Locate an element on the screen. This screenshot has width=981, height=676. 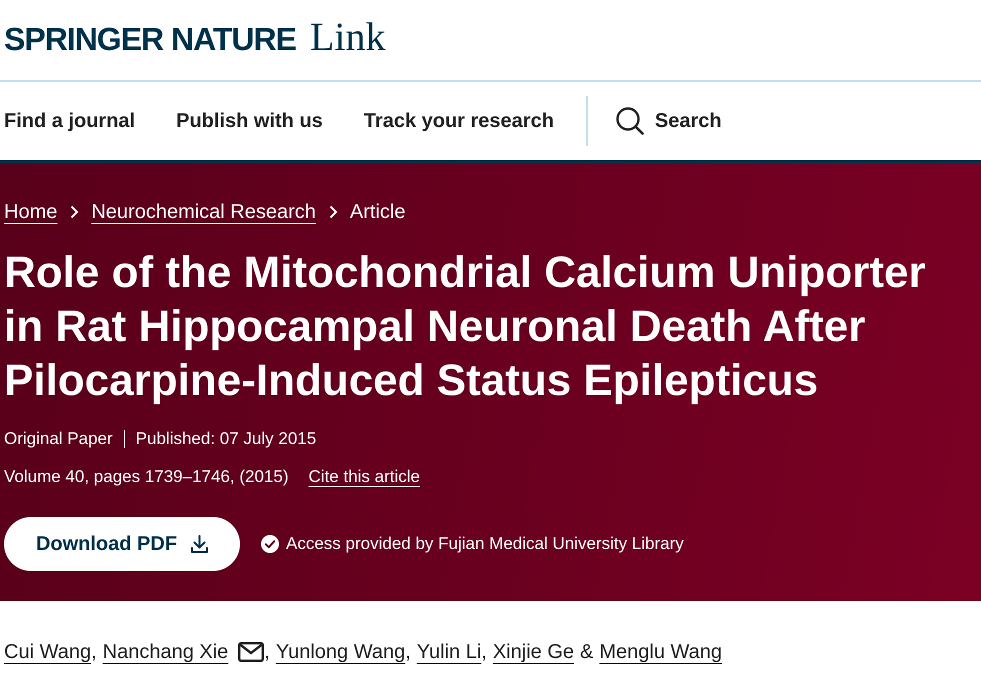
breadcrumb-link: Home is located at coordinates (31, 212).